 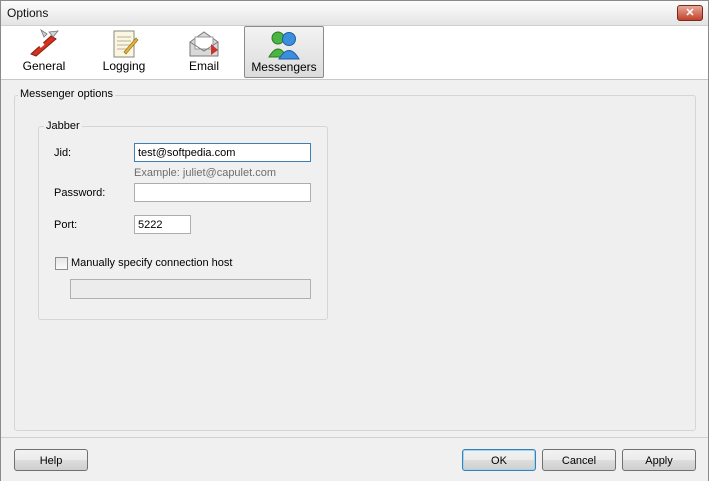 I want to click on jid-input, so click(x=222, y=152).